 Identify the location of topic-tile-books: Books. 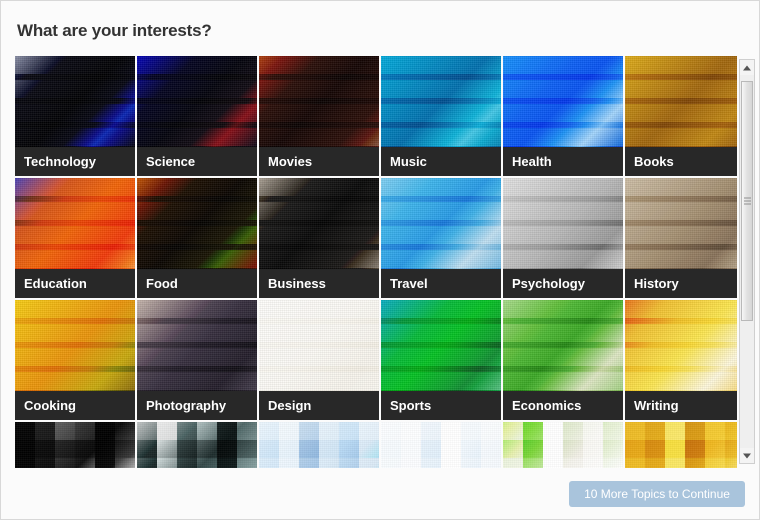
(681, 116).